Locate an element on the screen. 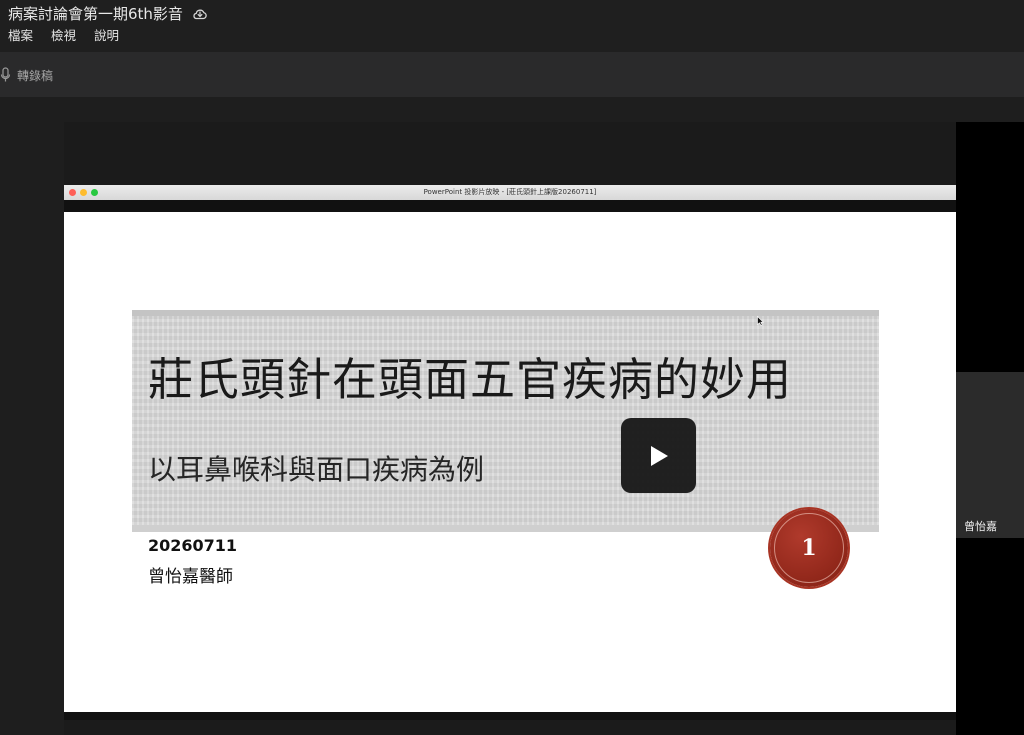 This screenshot has width=1024, height=735. transcript-button: 轉錄稿 is located at coordinates (26, 75).